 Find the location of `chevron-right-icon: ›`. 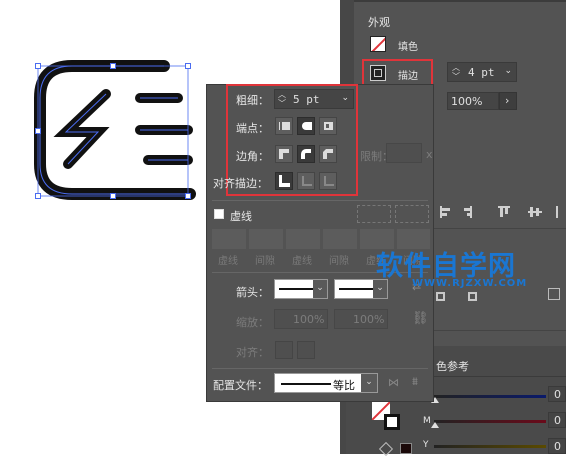

chevron-right-icon: › is located at coordinates (507, 100).